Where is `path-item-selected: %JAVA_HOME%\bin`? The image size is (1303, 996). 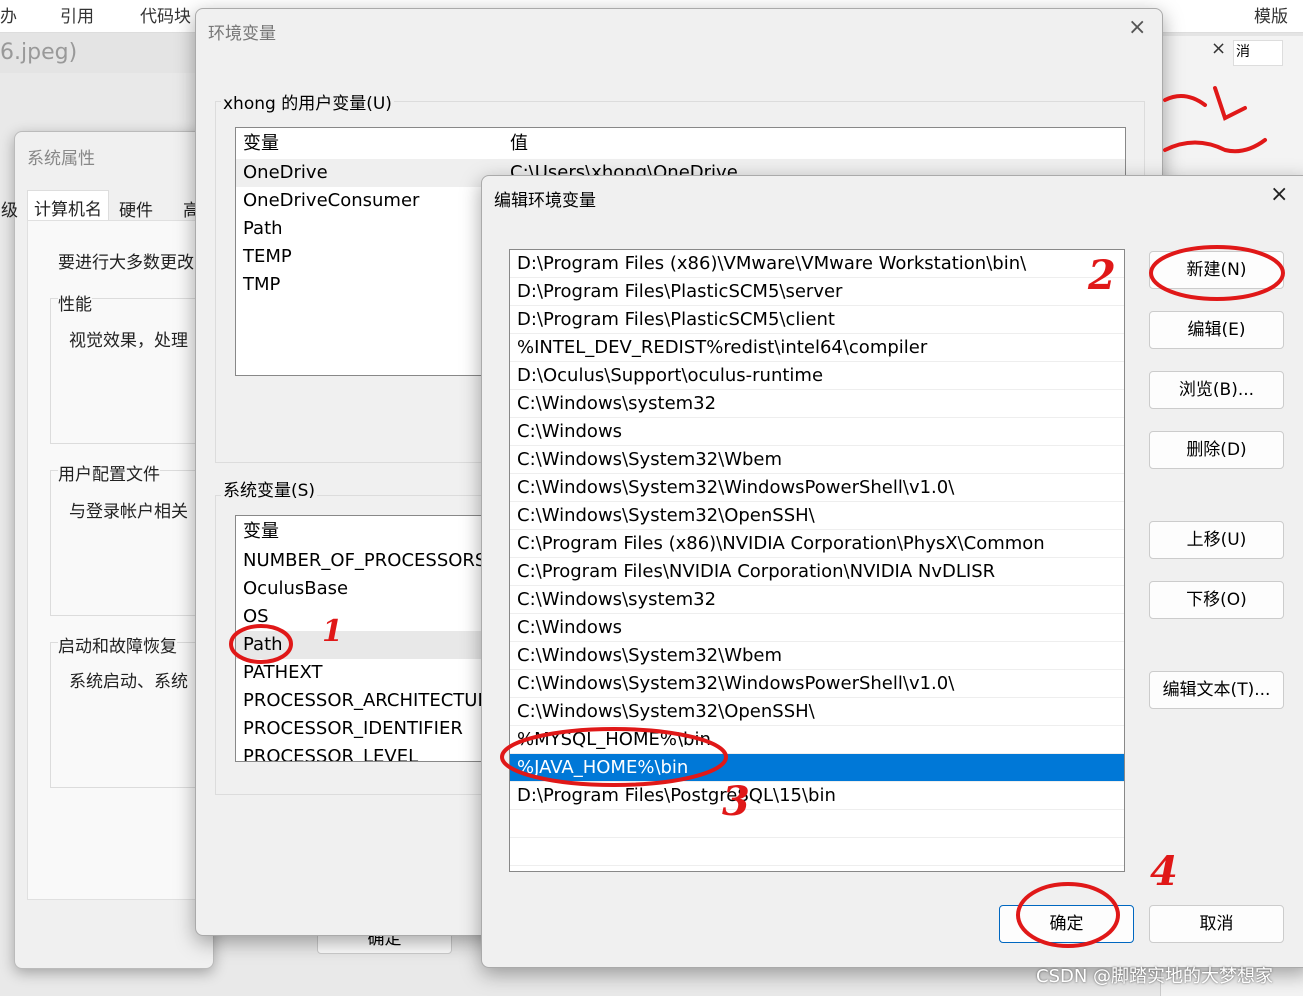
path-item-selected: %JAVA_HOME%\bin is located at coordinates (817, 768).